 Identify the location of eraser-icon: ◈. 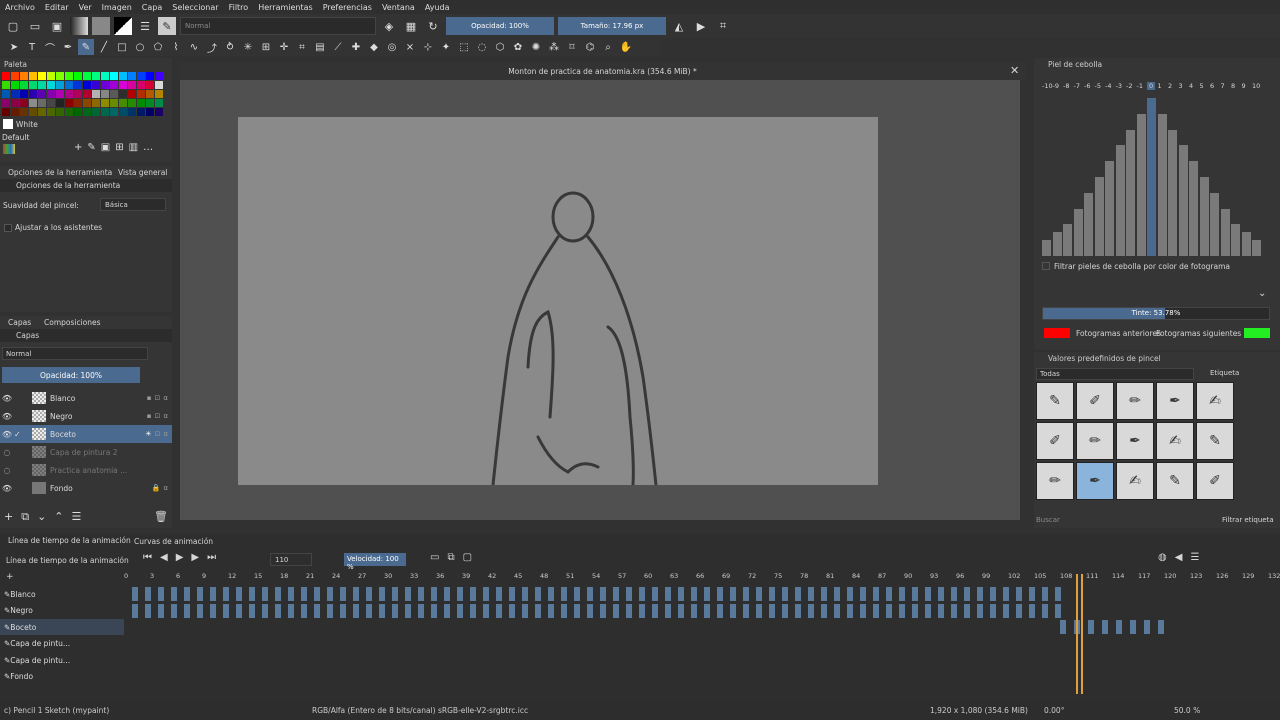
(389, 26).